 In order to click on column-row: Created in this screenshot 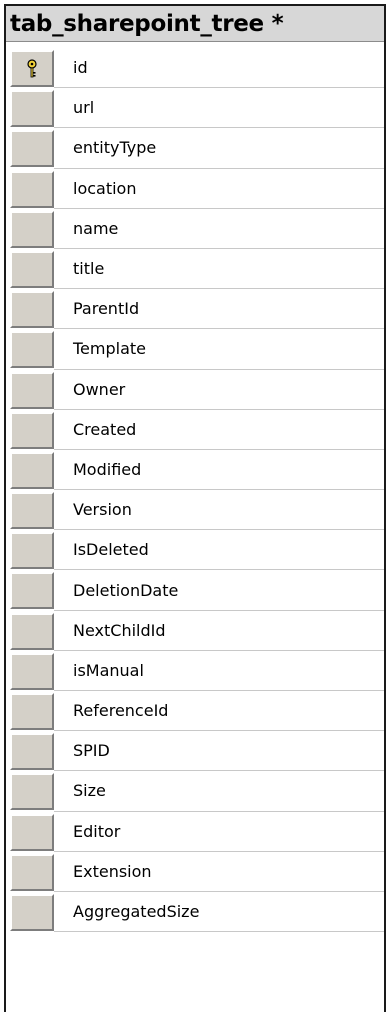, I will do `click(197, 430)`.